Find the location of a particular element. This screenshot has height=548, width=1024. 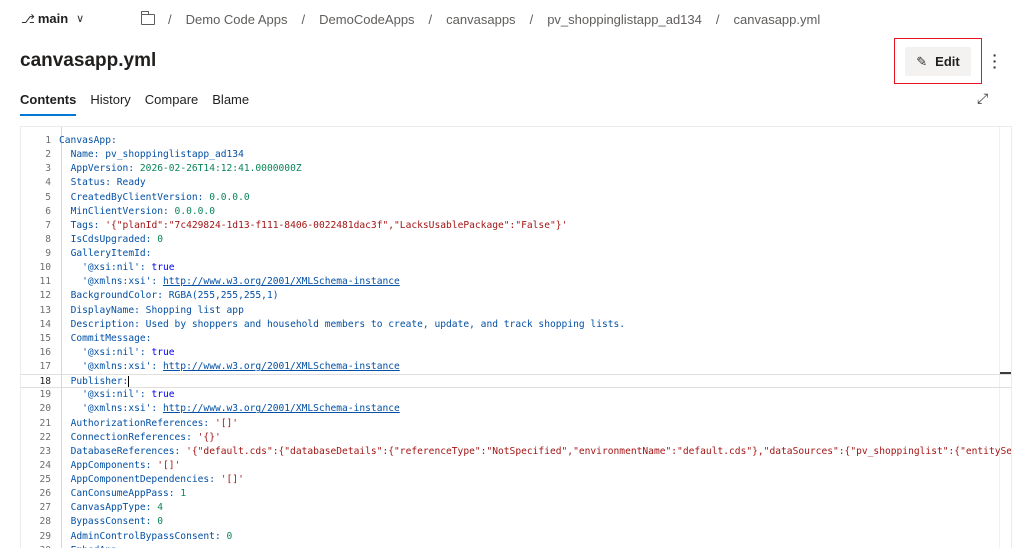

code-text: CommitMessage: is located at coordinates (105, 339).